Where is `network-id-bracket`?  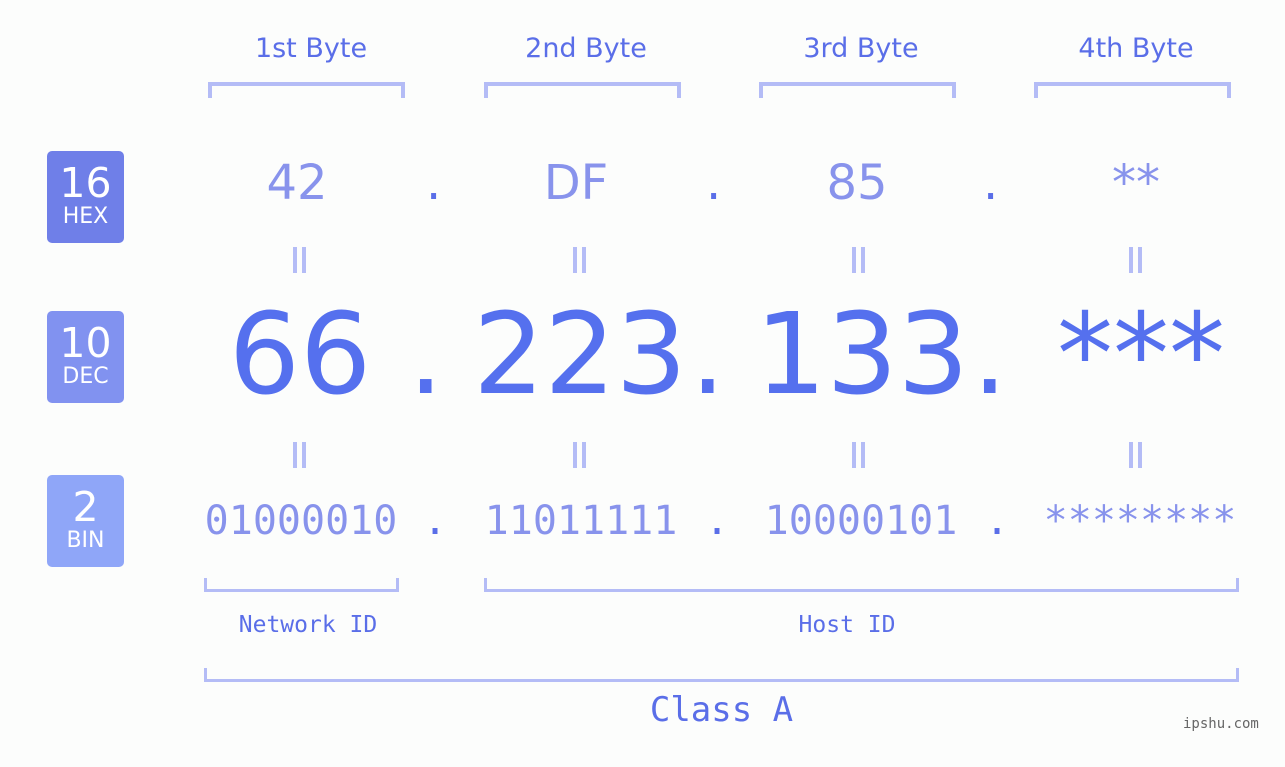
network-id-bracket is located at coordinates (301, 585).